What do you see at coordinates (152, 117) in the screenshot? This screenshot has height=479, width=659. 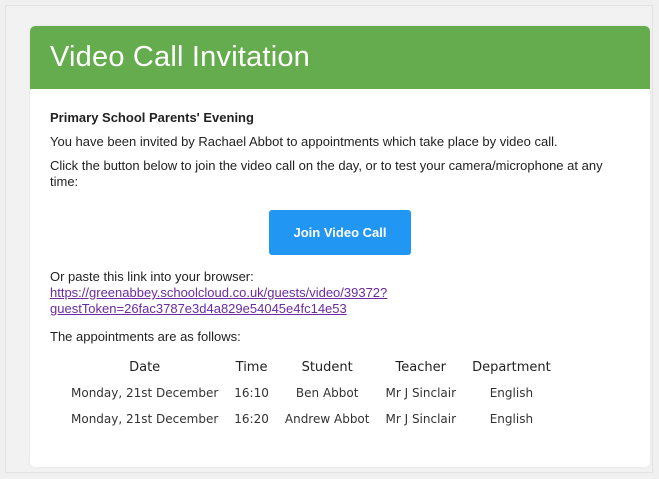 I see `event-name: Primary School Parents' Evening` at bounding box center [152, 117].